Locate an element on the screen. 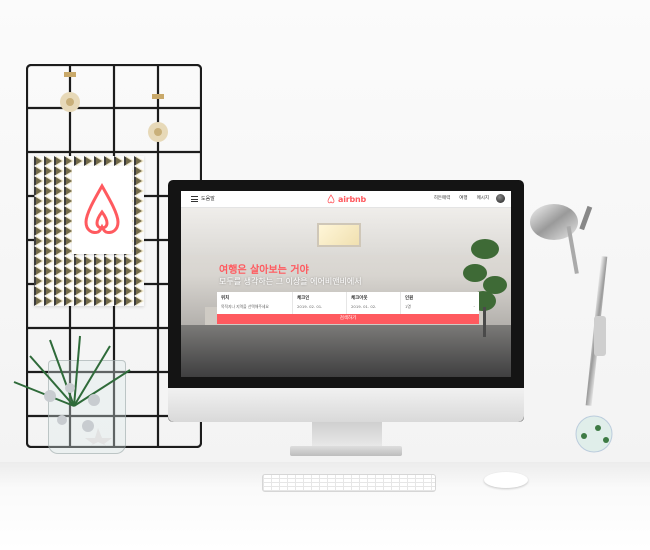 The height and width of the screenshot is (550, 650). airbnb-poster is located at coordinates (89, 231).